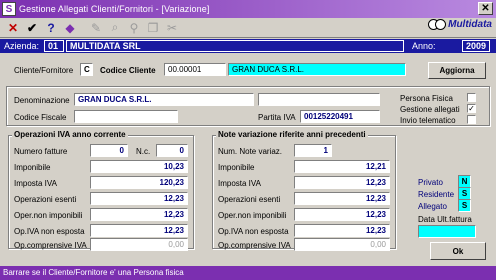 The height and width of the screenshot is (280, 496). I want to click on brand-logo: Multidata, so click(460, 24).